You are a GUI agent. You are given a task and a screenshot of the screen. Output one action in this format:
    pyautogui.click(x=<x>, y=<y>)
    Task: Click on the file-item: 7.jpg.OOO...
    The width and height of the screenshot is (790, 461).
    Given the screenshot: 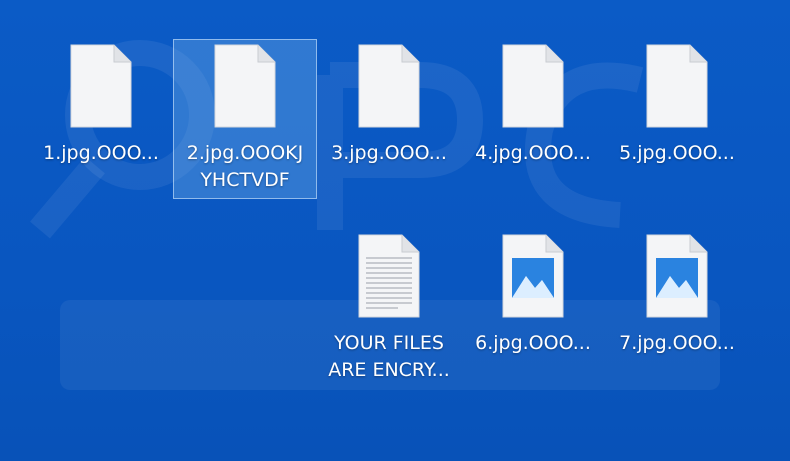 What is the action you would take?
    pyautogui.click(x=677, y=295)
    